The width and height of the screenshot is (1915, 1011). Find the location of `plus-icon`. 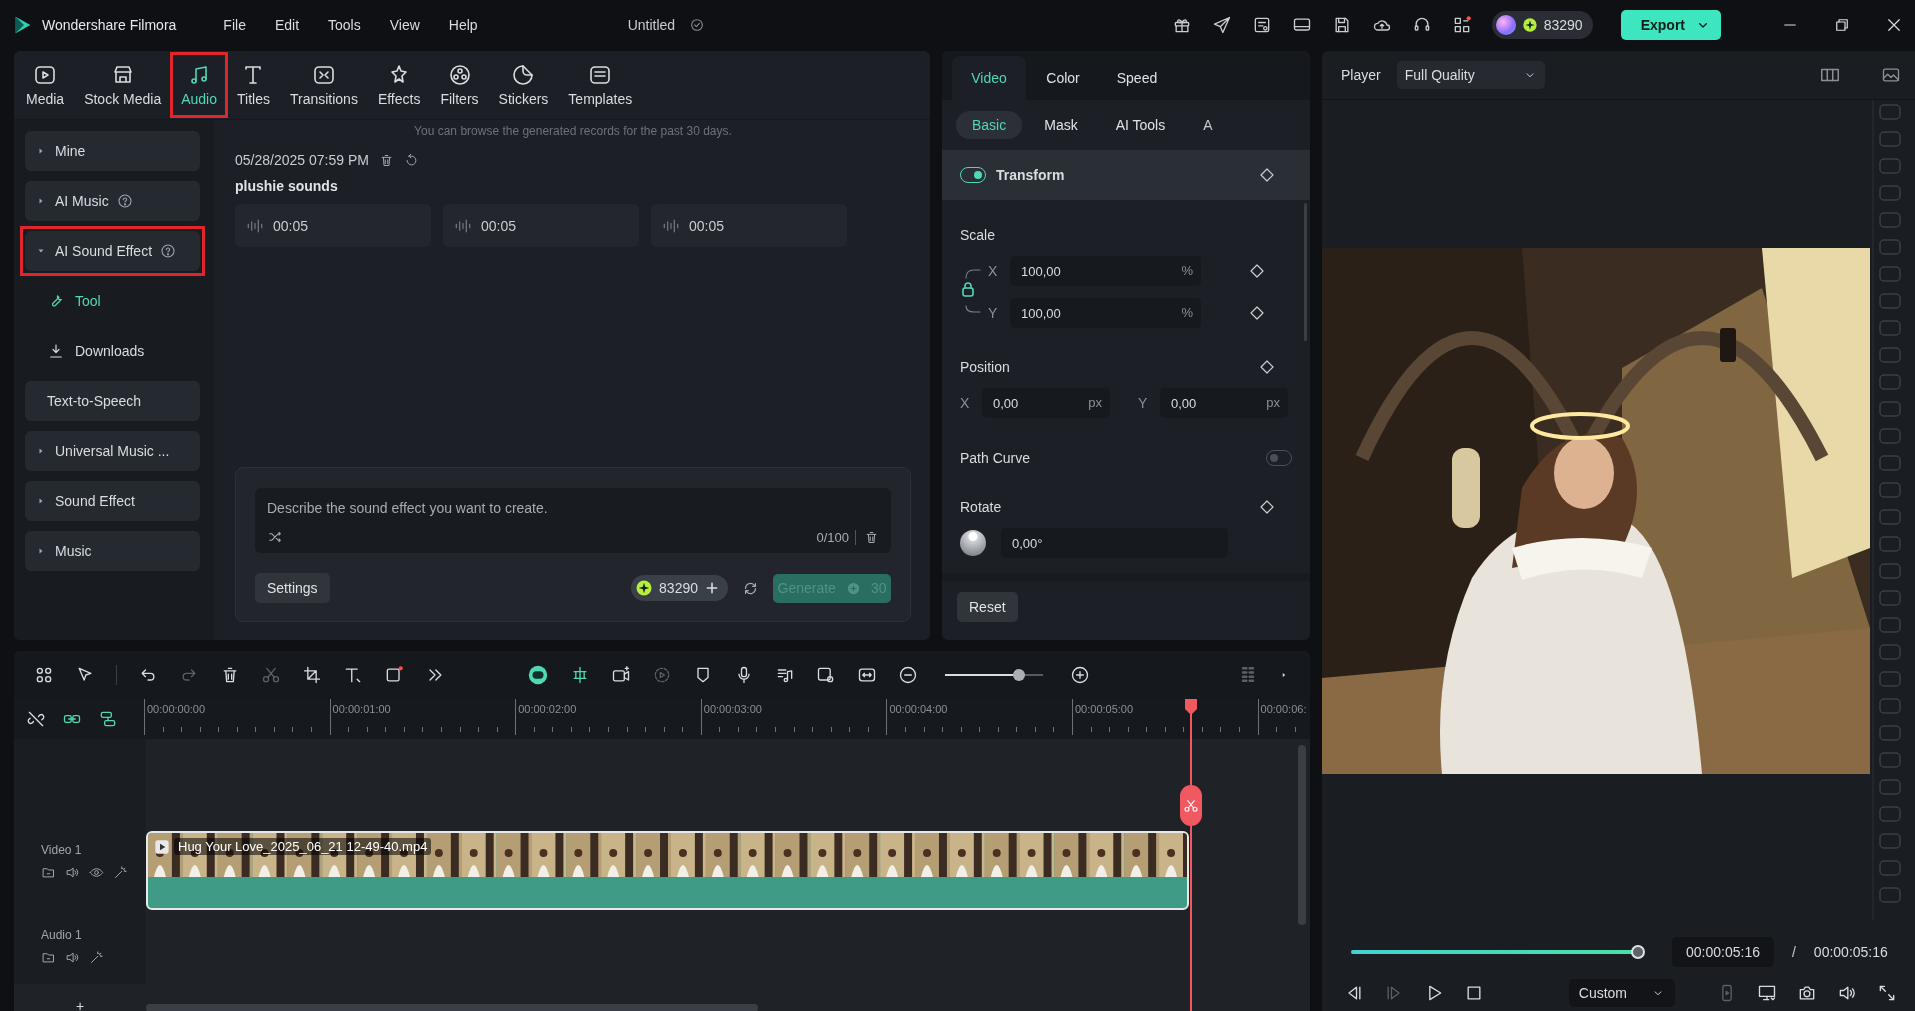

plus-icon is located at coordinates (712, 588).